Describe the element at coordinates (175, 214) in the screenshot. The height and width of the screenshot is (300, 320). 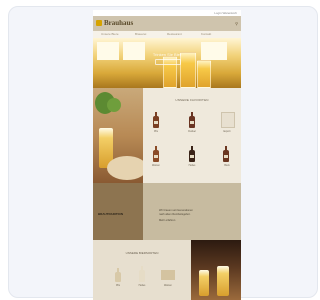
I see `tradition-text: nach altem Reinheitsgebot.` at that location.